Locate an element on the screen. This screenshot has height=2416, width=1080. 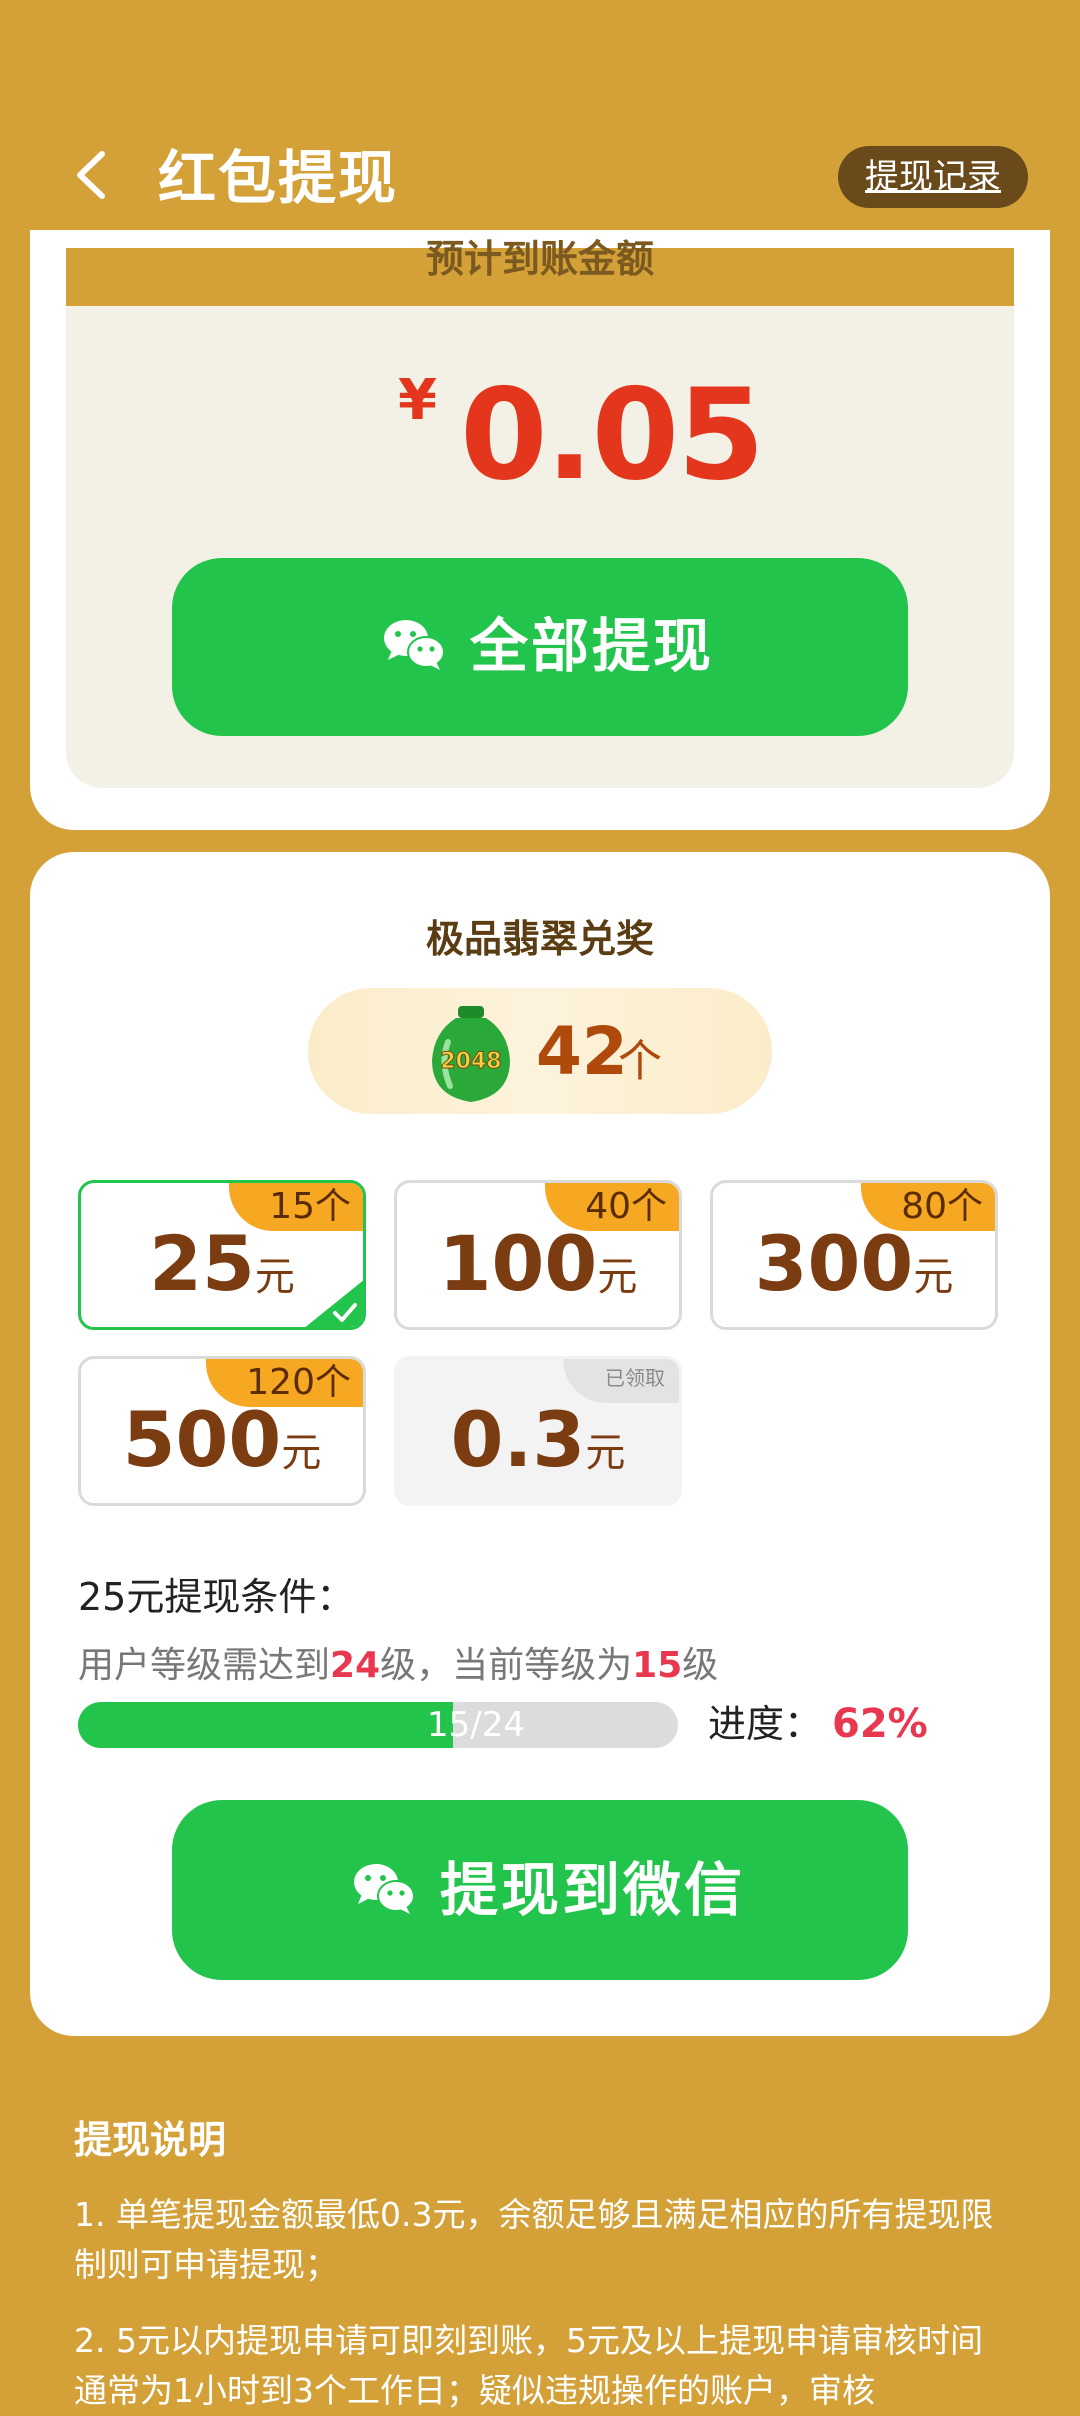
currency-symbol: ¥ is located at coordinates (417, 400).